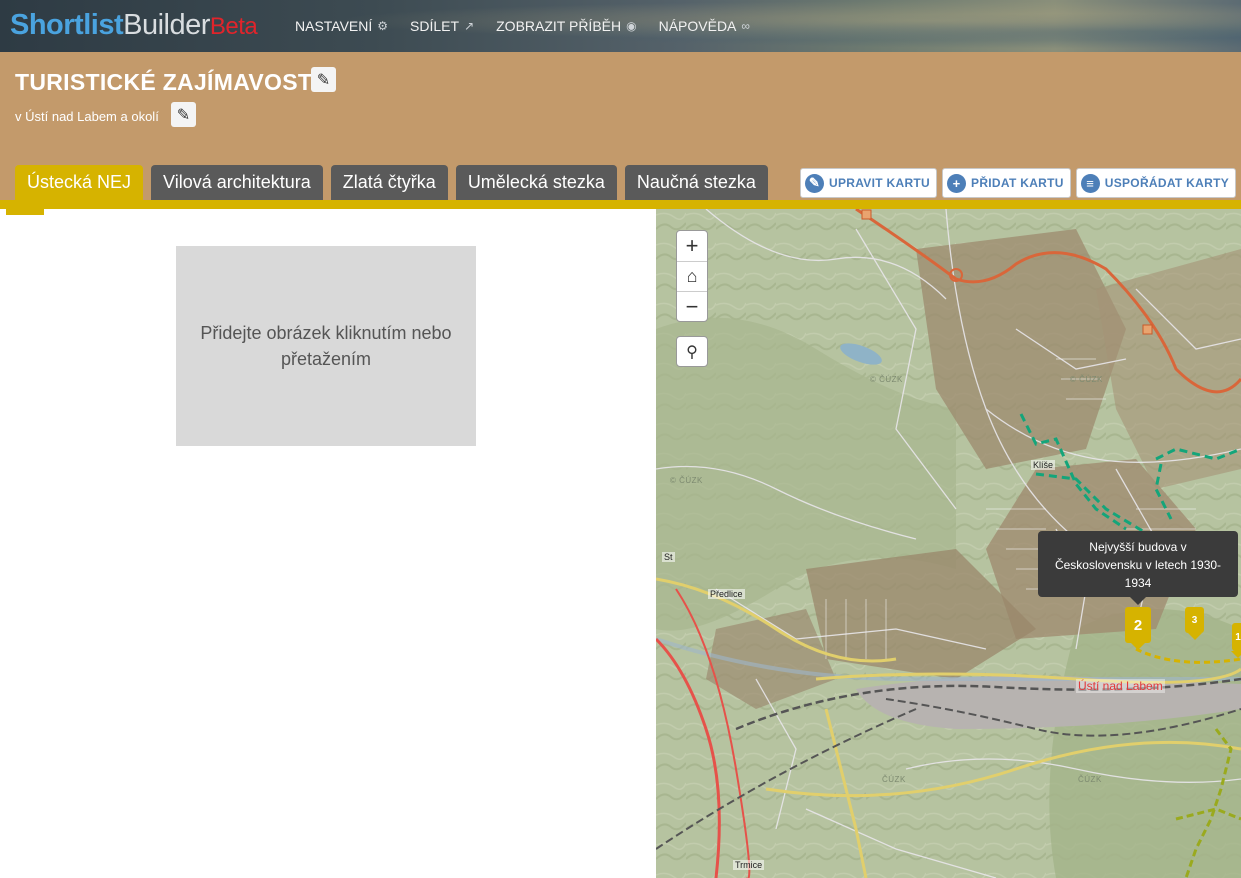 Image resolution: width=1241 pixels, height=878 pixels. I want to click on edit-card-button: ✎ UPRAVIT KARTU, so click(869, 183).